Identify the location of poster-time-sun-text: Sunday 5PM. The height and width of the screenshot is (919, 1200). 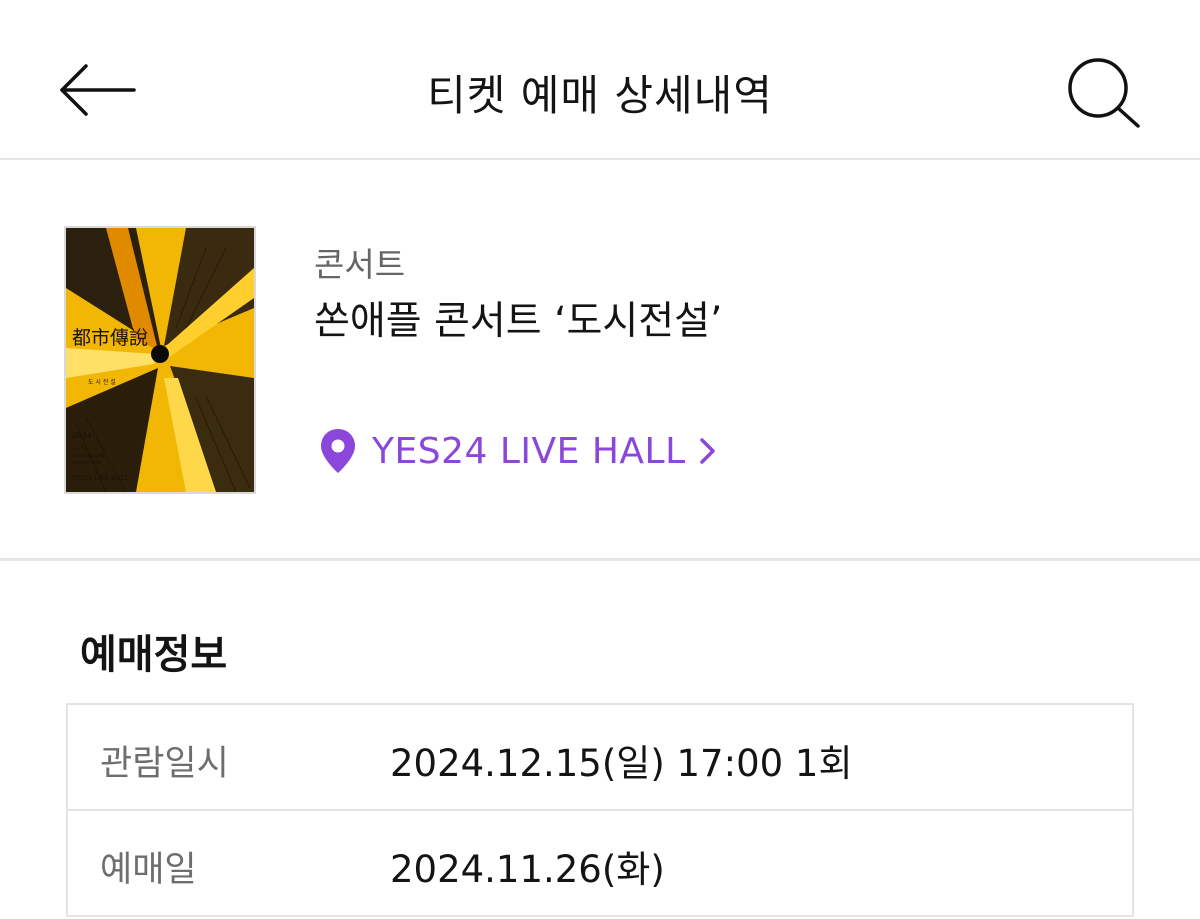
(86, 463).